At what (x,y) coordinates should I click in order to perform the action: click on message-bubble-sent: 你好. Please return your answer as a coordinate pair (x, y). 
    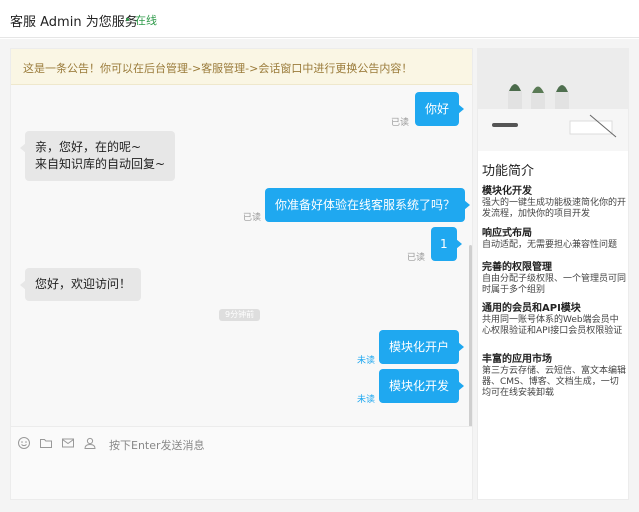
    Looking at the image, I should click on (440, 109).